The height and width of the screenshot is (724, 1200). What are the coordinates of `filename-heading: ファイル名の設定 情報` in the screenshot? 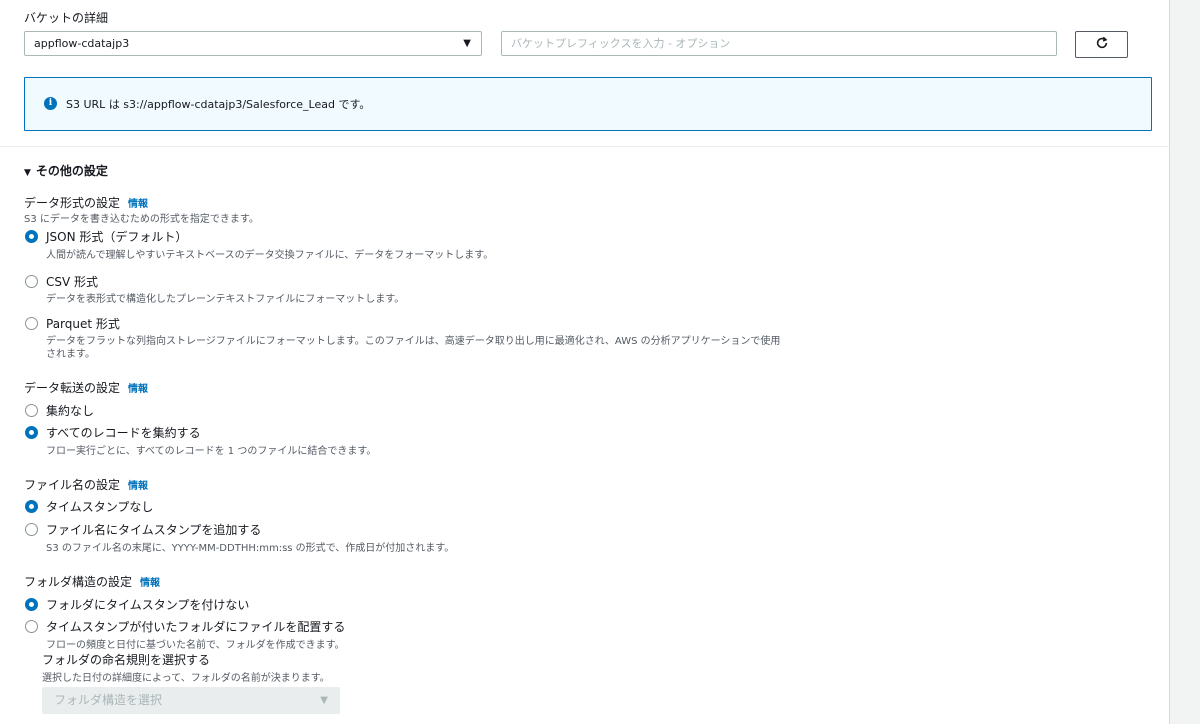 It's located at (86, 484).